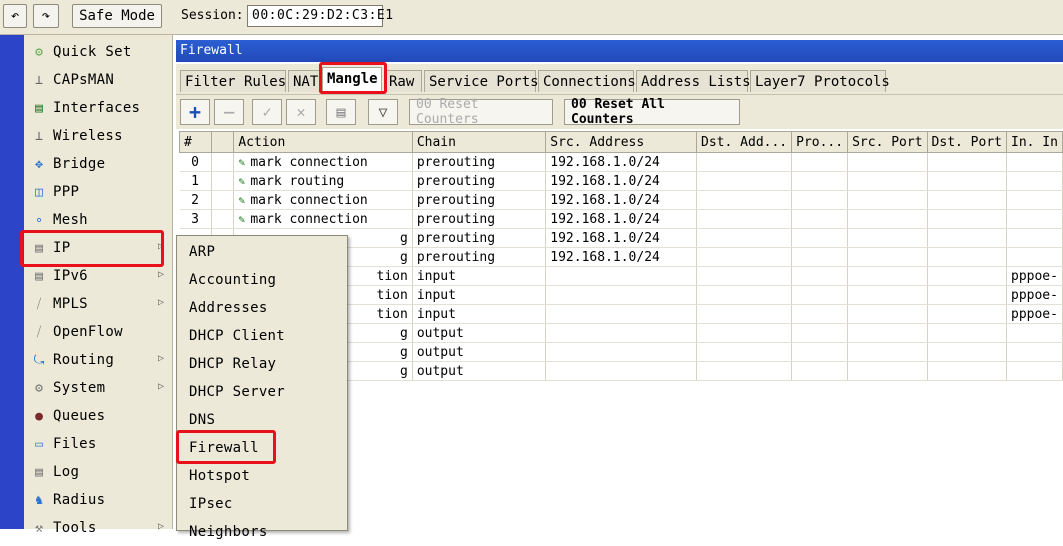 The image size is (1063, 546). What do you see at coordinates (39, 500) in the screenshot?
I see `radius-icon: ♞` at bounding box center [39, 500].